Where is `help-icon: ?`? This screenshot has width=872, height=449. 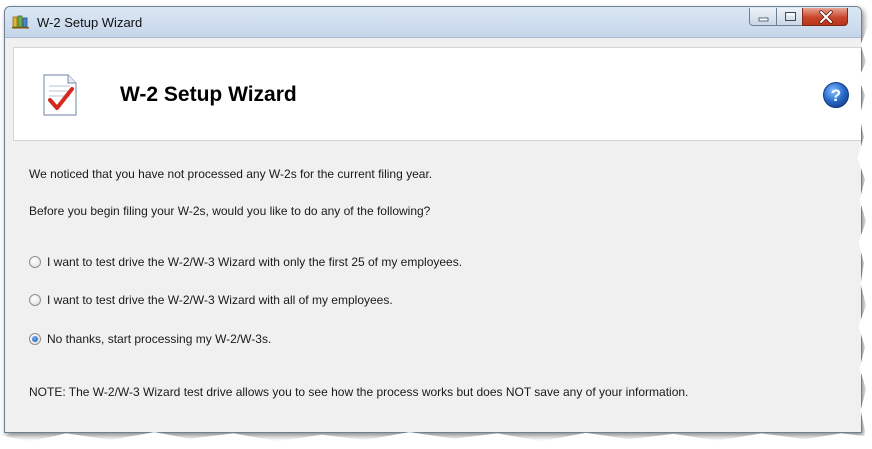
help-icon: ? is located at coordinates (836, 95).